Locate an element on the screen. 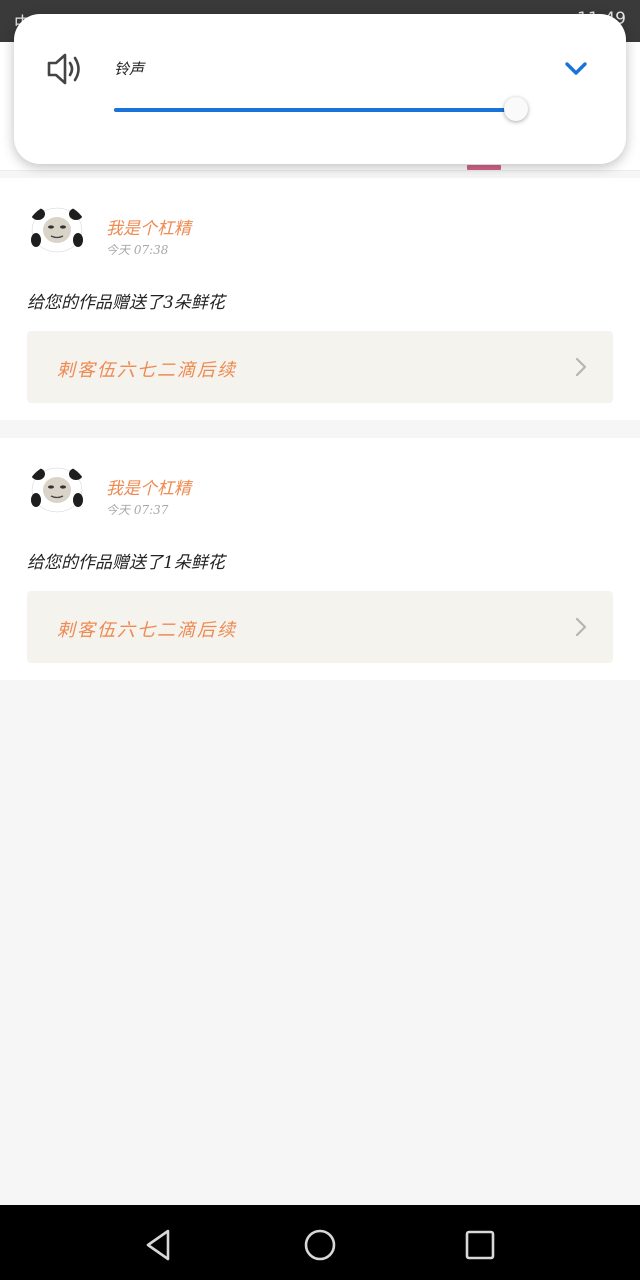 The height and width of the screenshot is (1280, 640). speaker-icon is located at coordinates (65, 69).